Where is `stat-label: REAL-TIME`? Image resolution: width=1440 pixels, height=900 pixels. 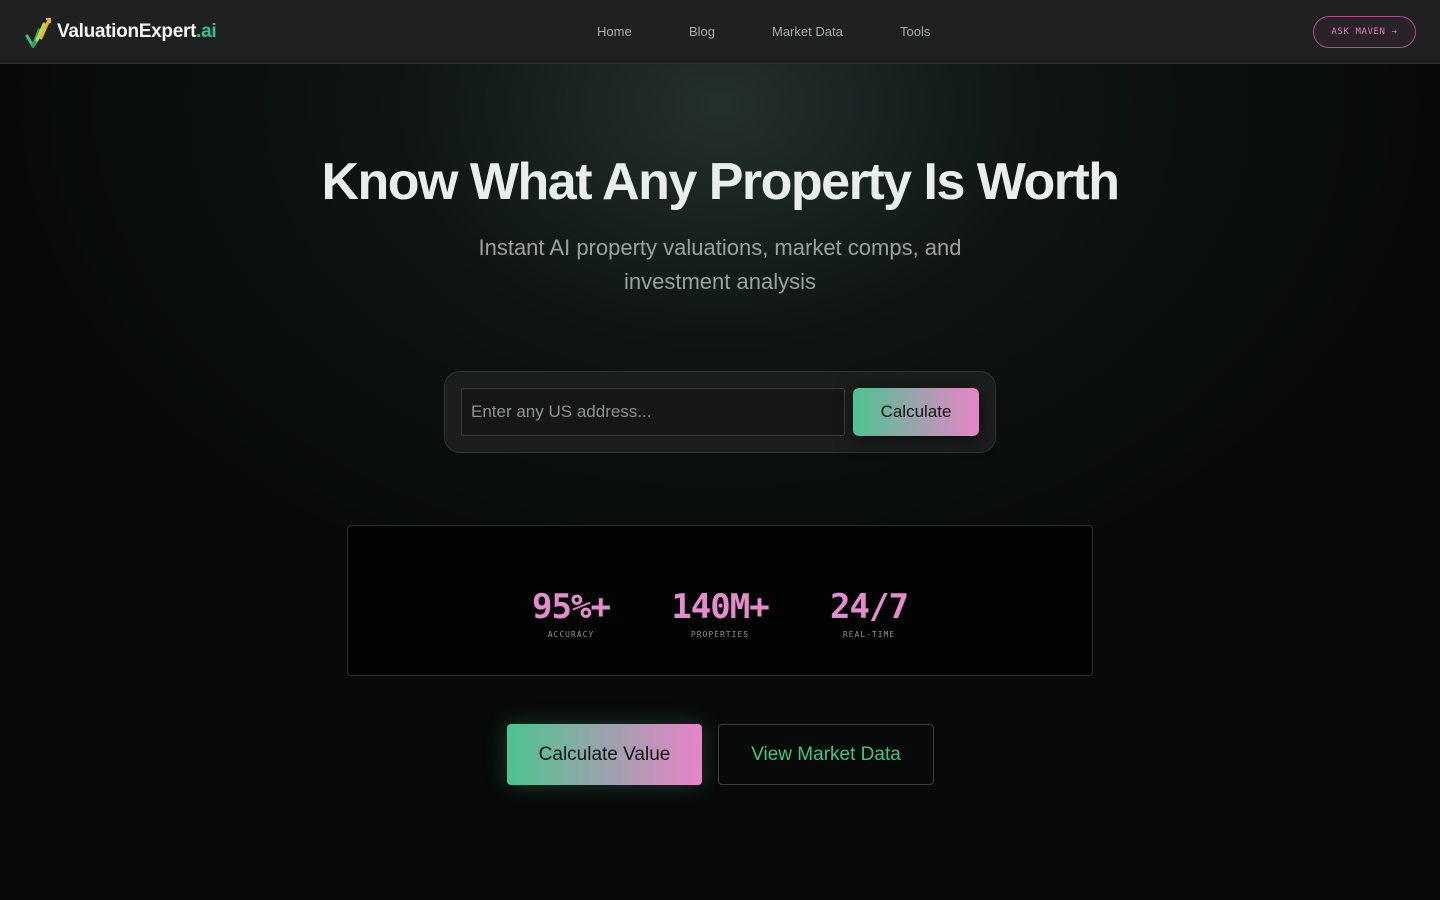 stat-label: REAL-TIME is located at coordinates (869, 634).